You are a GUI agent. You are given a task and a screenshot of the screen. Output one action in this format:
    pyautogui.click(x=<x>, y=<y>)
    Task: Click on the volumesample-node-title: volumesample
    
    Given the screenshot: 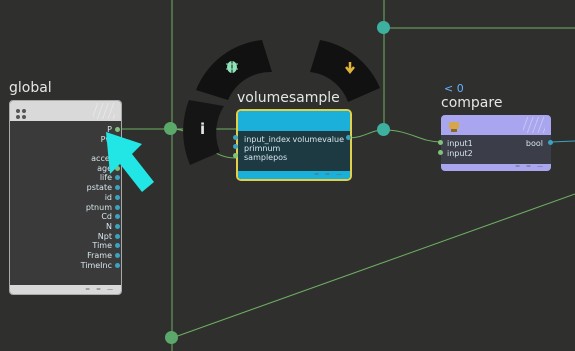 What is the action you would take?
    pyautogui.click(x=288, y=98)
    